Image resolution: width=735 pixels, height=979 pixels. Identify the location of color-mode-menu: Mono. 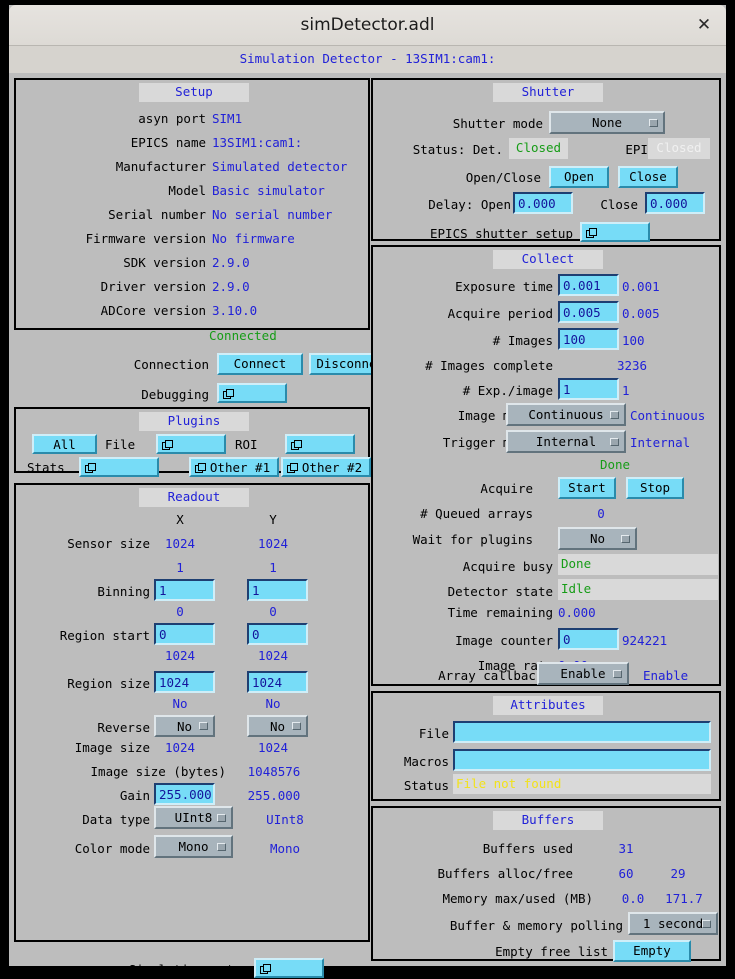
(193, 846).